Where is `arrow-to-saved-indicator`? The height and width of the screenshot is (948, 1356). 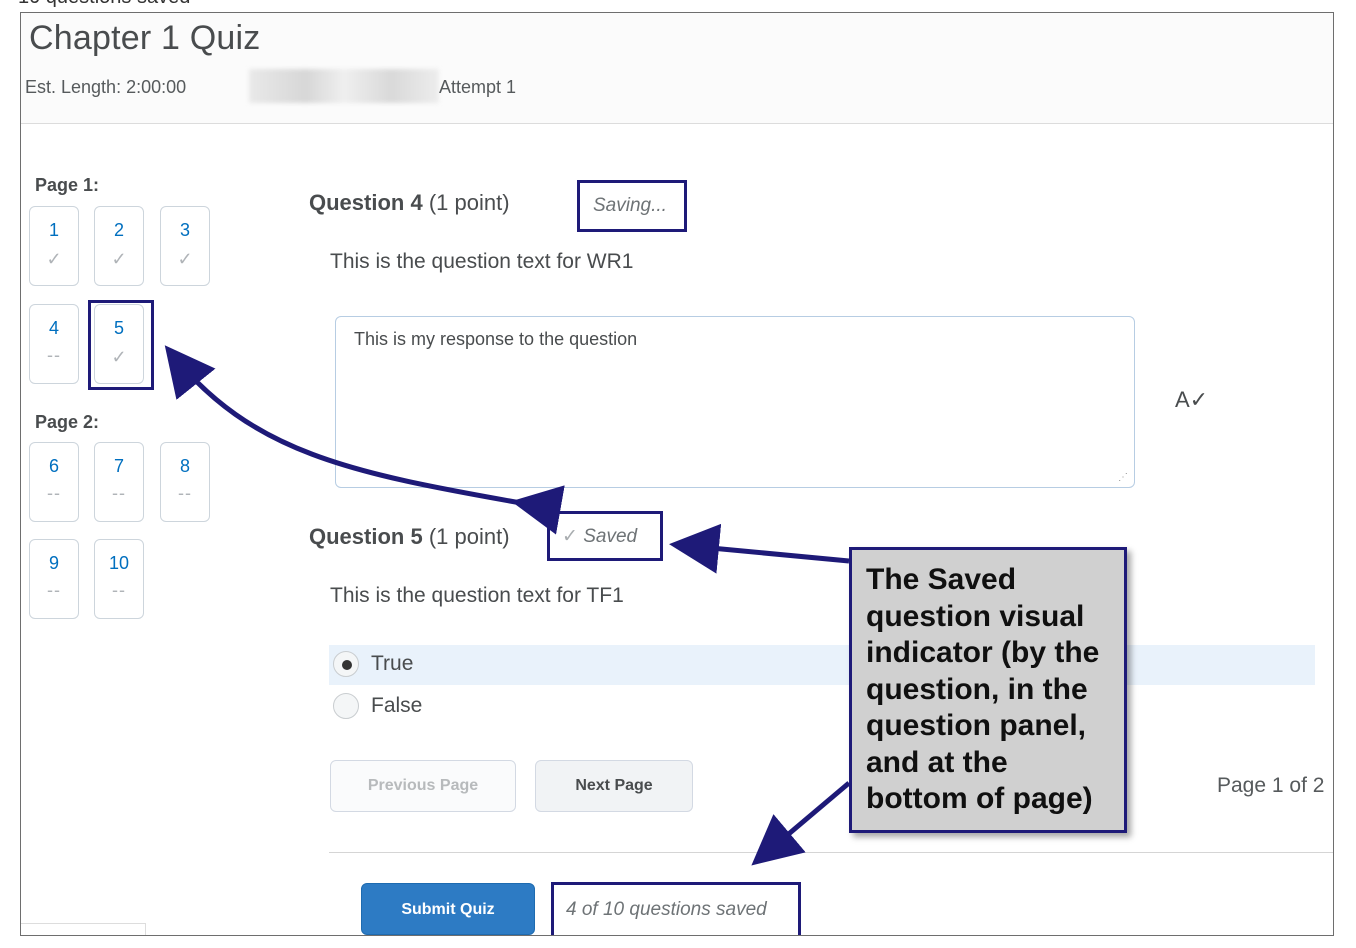 arrow-to-saved-indicator is located at coordinates (759, 548).